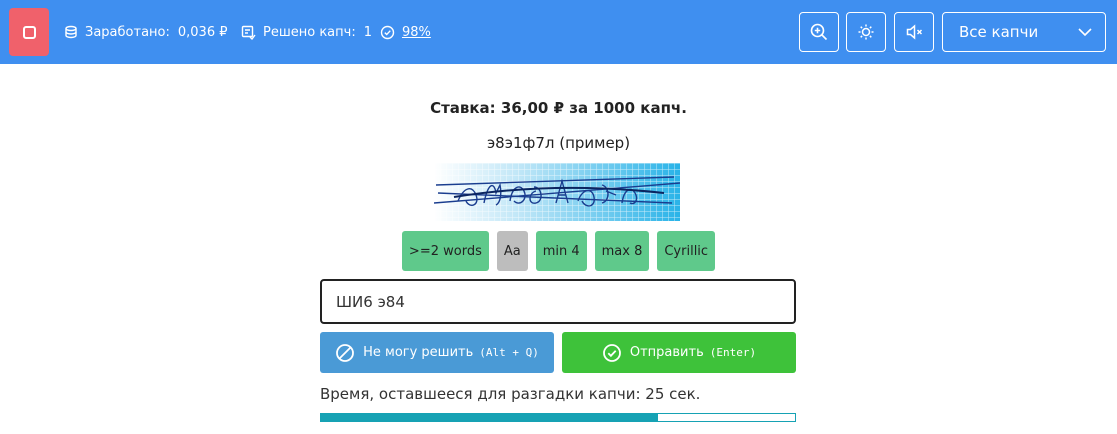  I want to click on solved-stat: Решено капч: 1, so click(306, 32).